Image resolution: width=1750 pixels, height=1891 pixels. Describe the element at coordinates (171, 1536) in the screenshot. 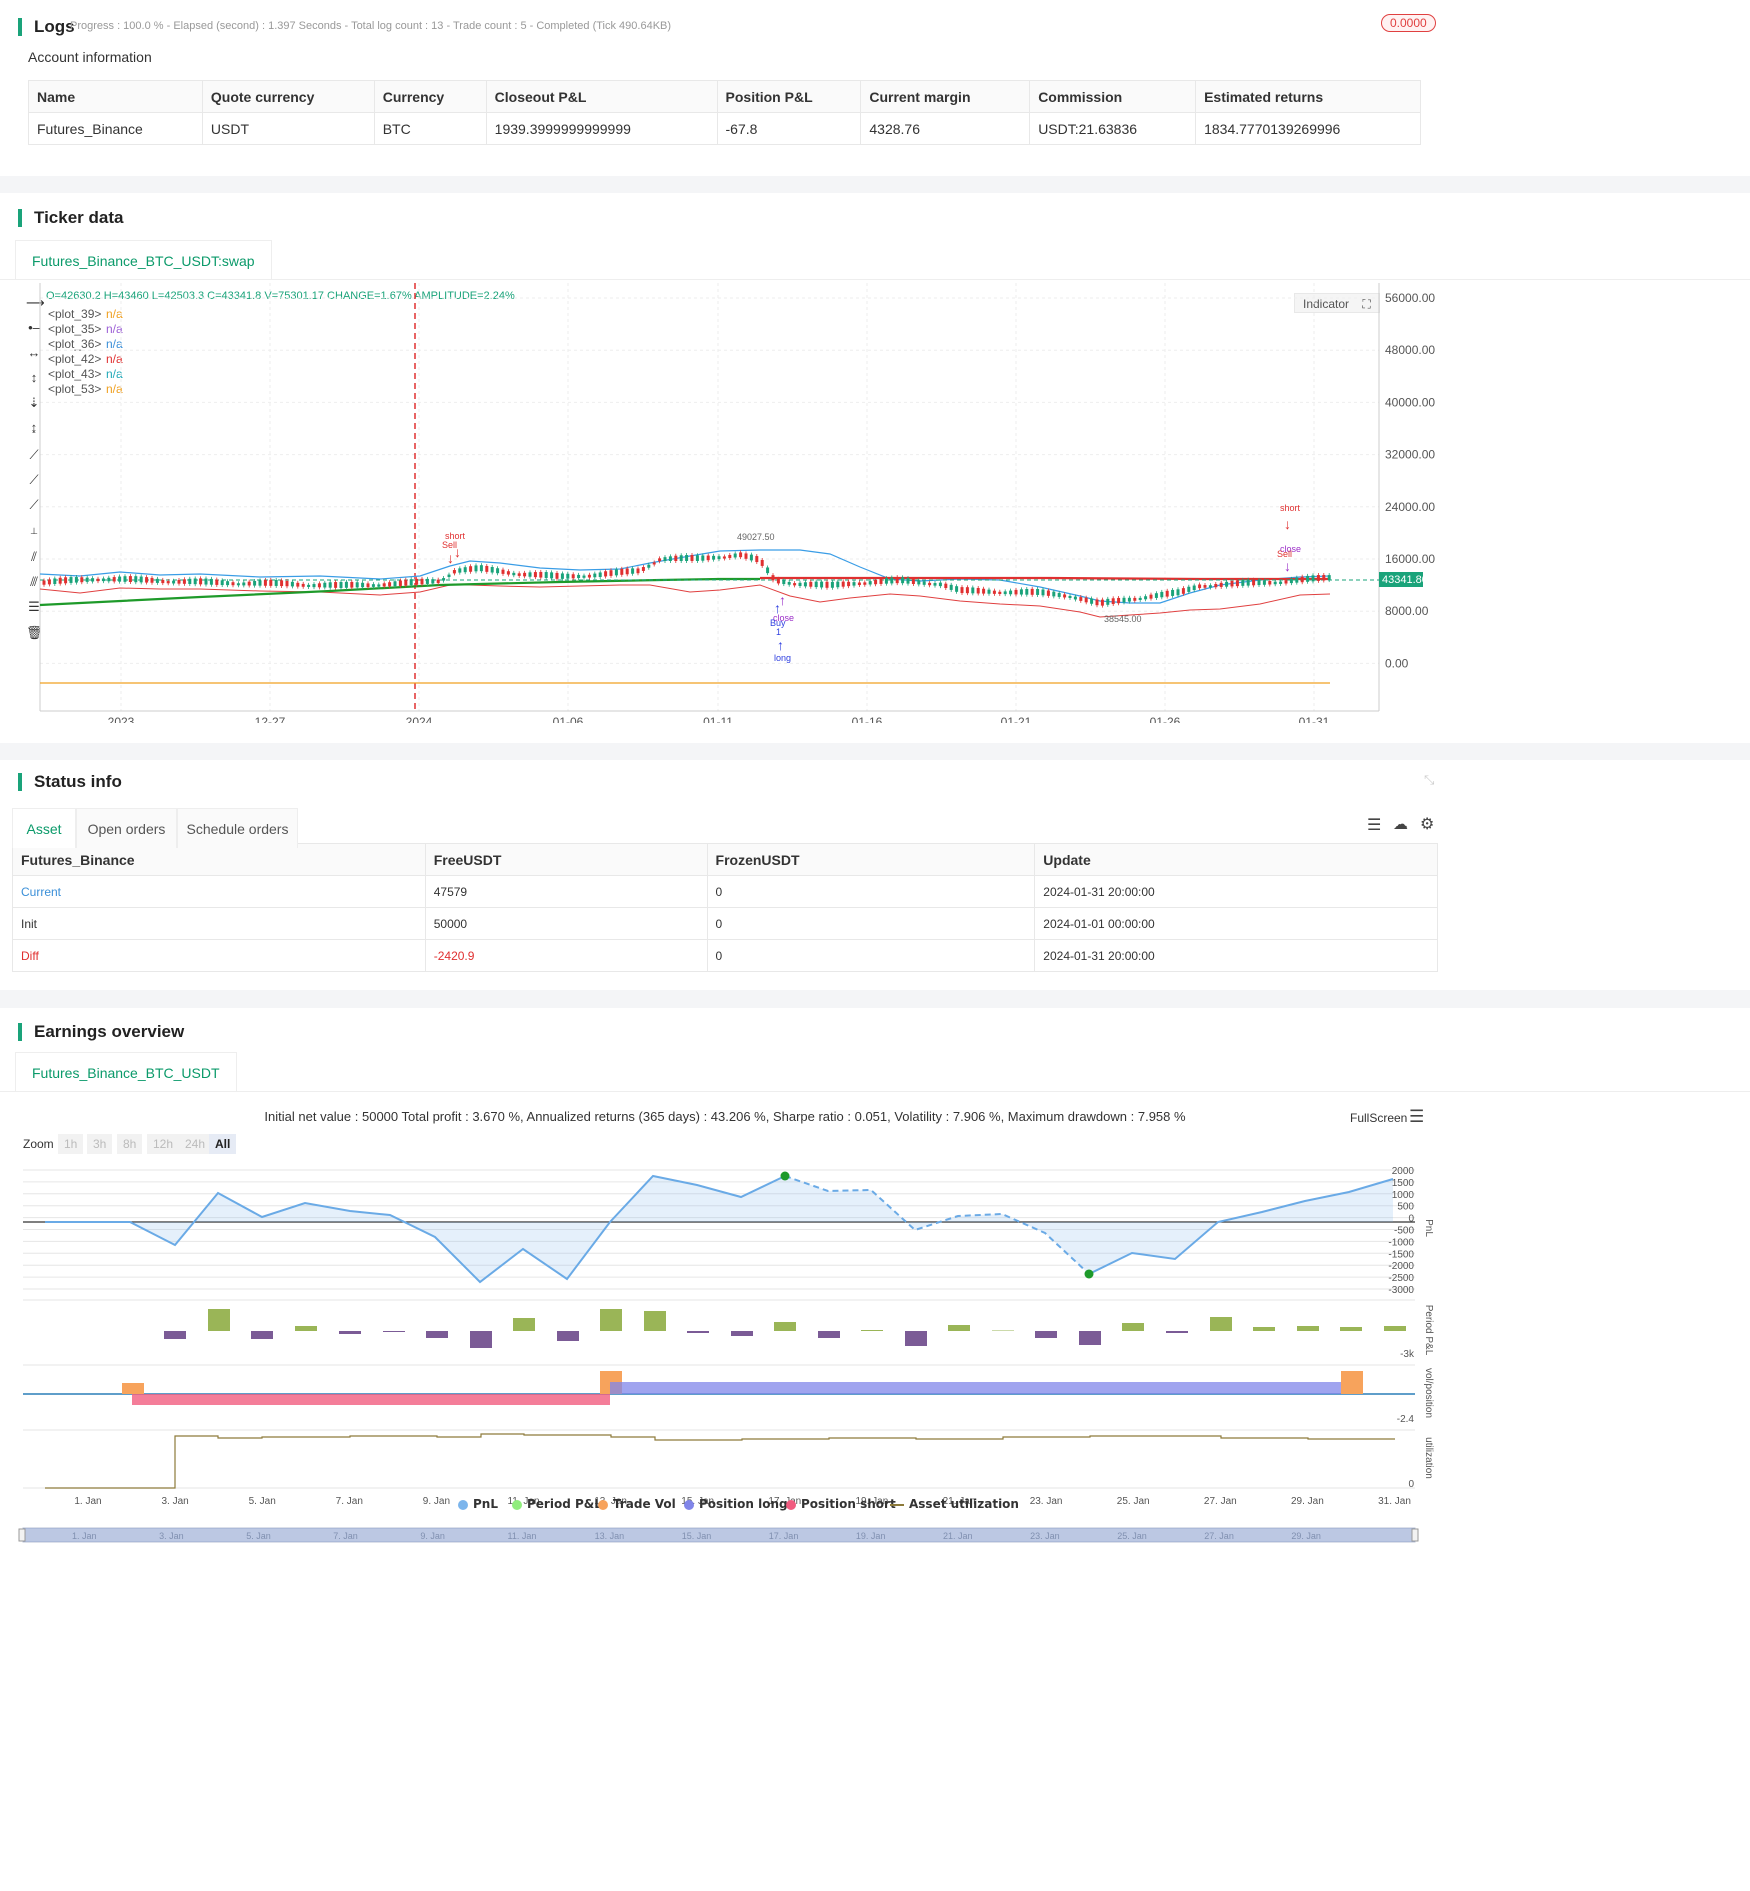

I see `navigator-date-tick: 3. Jan` at that location.